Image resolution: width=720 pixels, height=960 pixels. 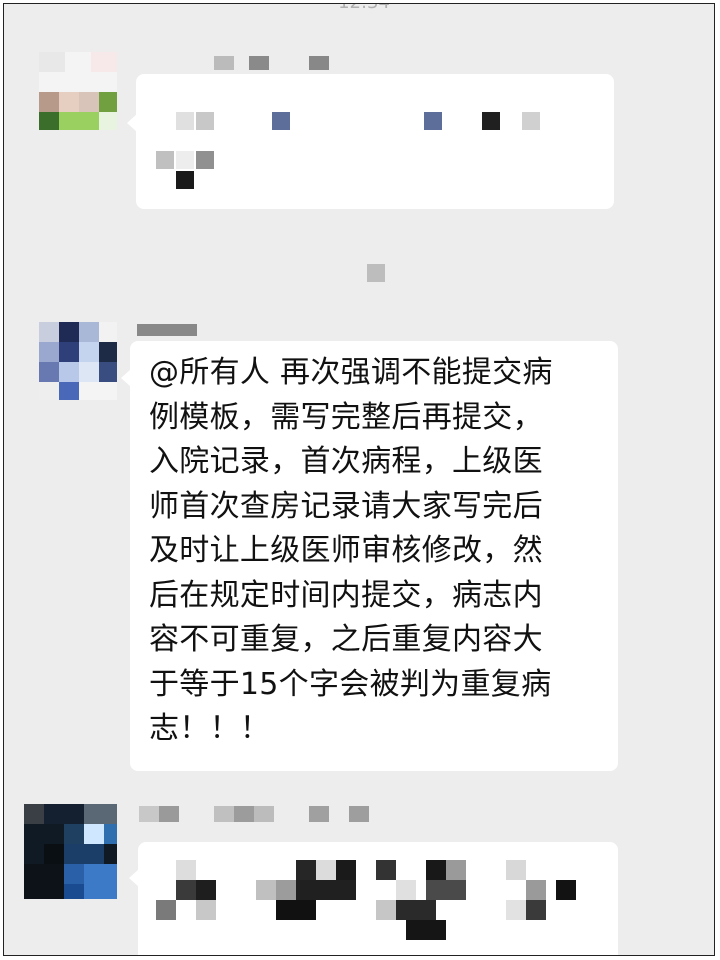 I want to click on timestamp: 12:34, so click(x=364, y=8).